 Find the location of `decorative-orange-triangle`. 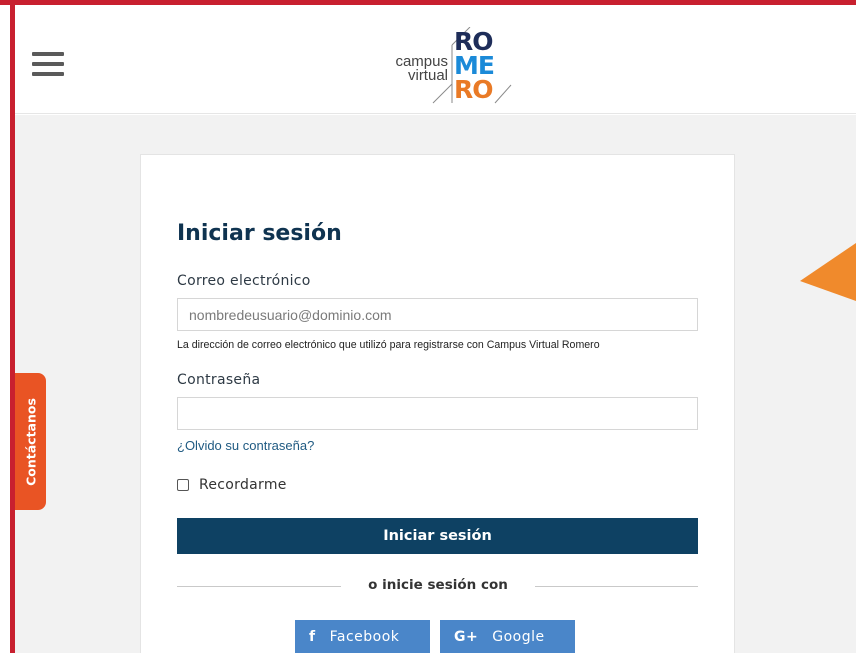

decorative-orange-triangle is located at coordinates (828, 272).